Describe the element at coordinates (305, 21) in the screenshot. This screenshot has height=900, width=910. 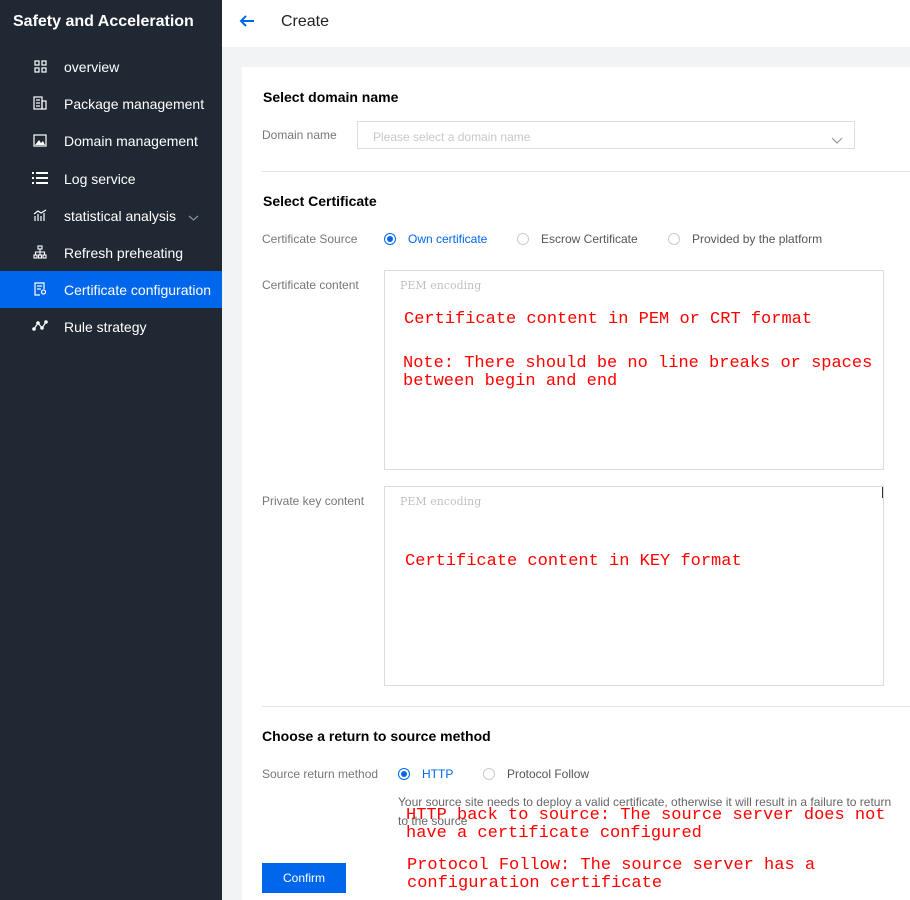
I see `page-title: Create` at that location.